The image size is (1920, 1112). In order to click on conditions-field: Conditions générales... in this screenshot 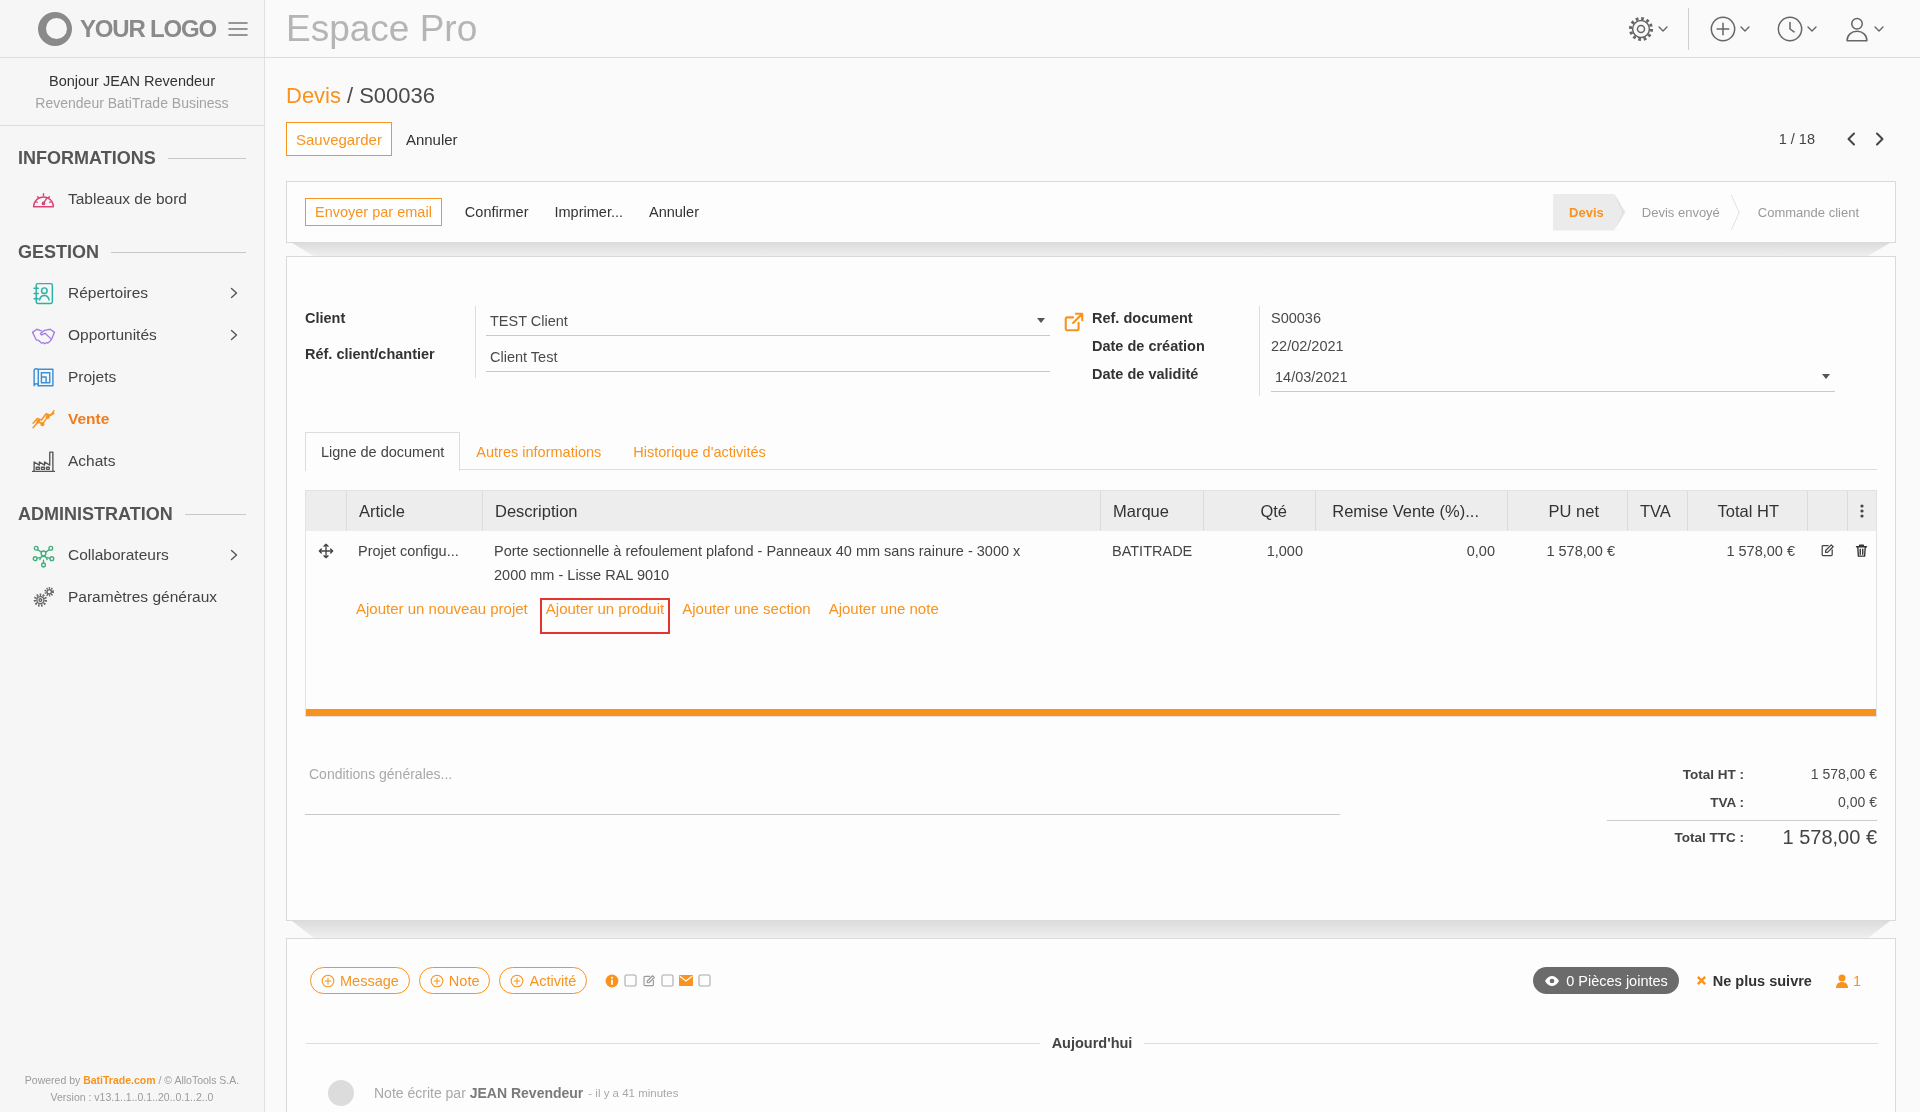, I will do `click(822, 789)`.